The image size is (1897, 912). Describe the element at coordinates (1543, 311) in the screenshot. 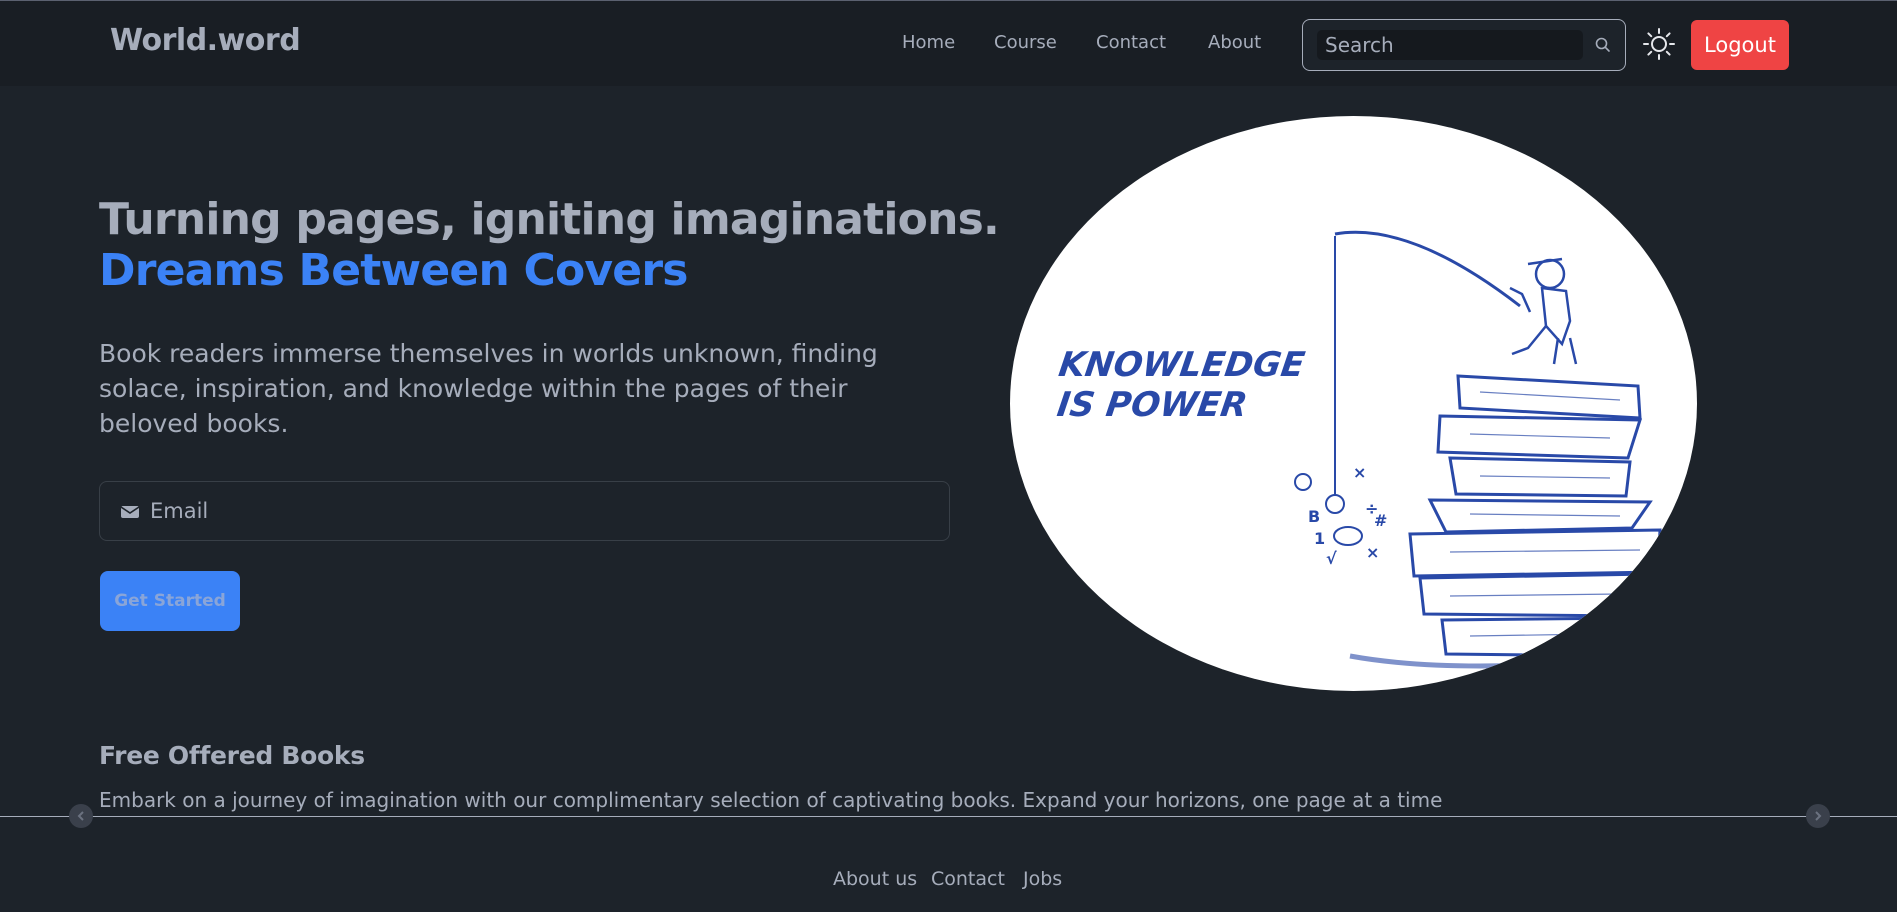

I see `boy-figure` at that location.